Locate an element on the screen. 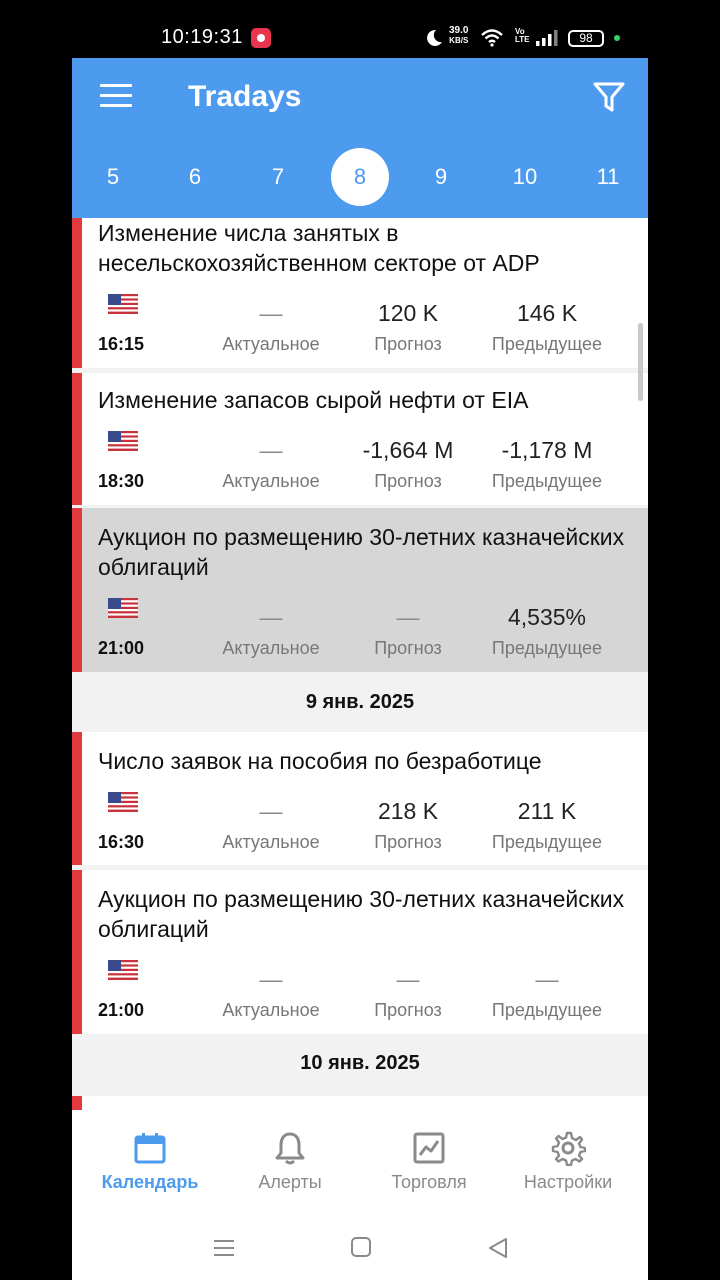 The height and width of the screenshot is (1280, 720). previous-value: 146 K is located at coordinates (547, 313).